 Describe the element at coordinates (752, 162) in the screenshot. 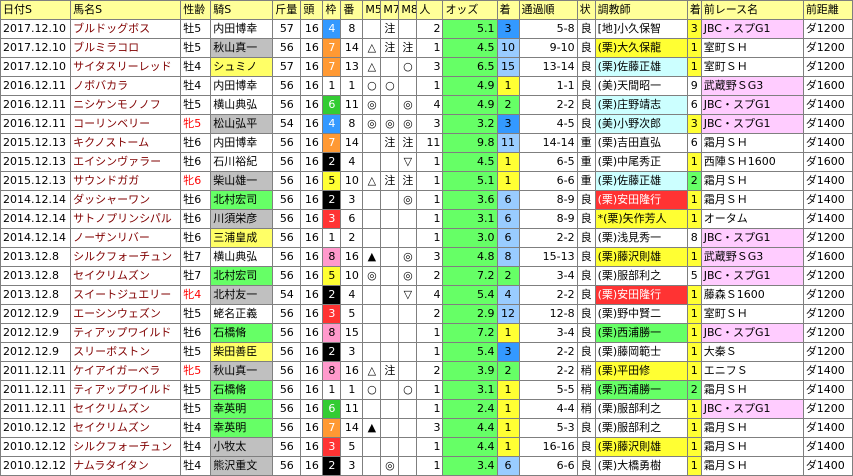

I see `prev-race-cell: 西陣ＳＨ1600` at that location.